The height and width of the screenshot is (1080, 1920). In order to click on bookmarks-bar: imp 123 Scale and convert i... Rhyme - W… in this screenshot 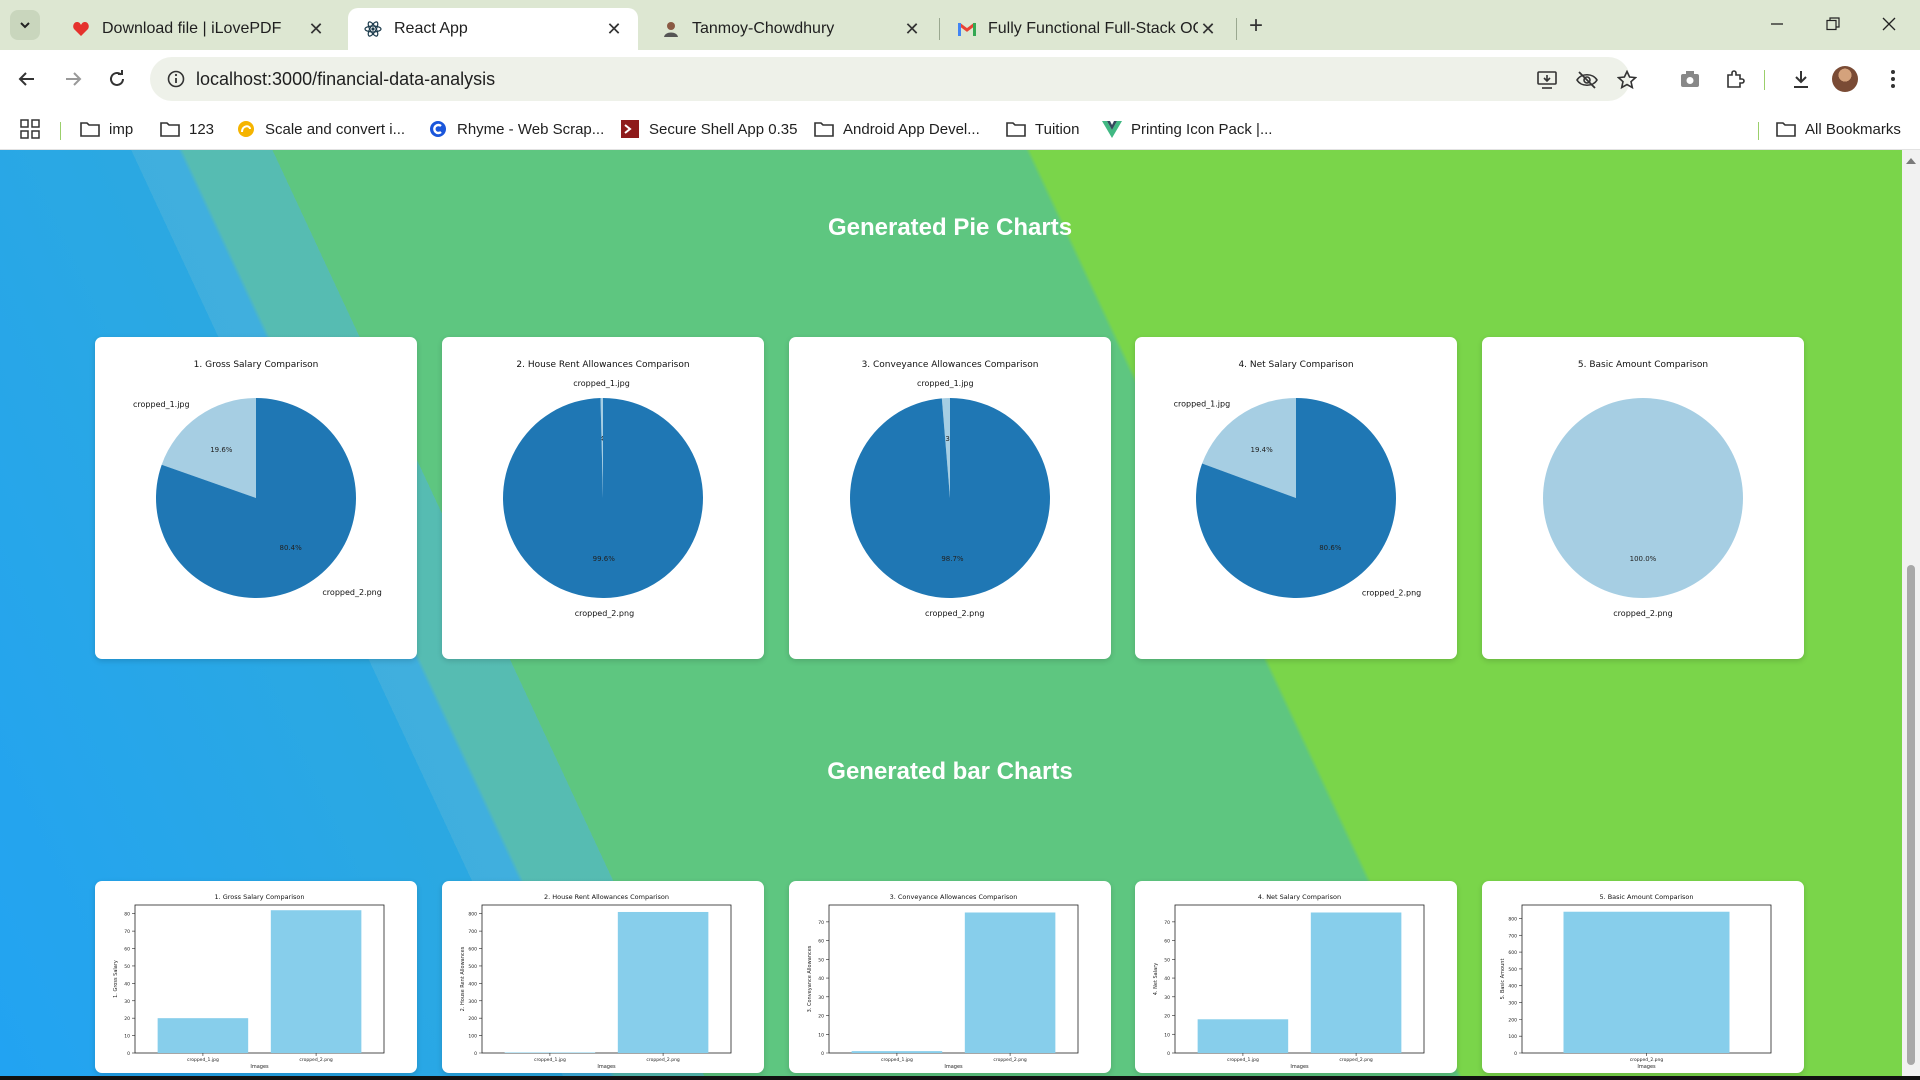, I will do `click(960, 129)`.